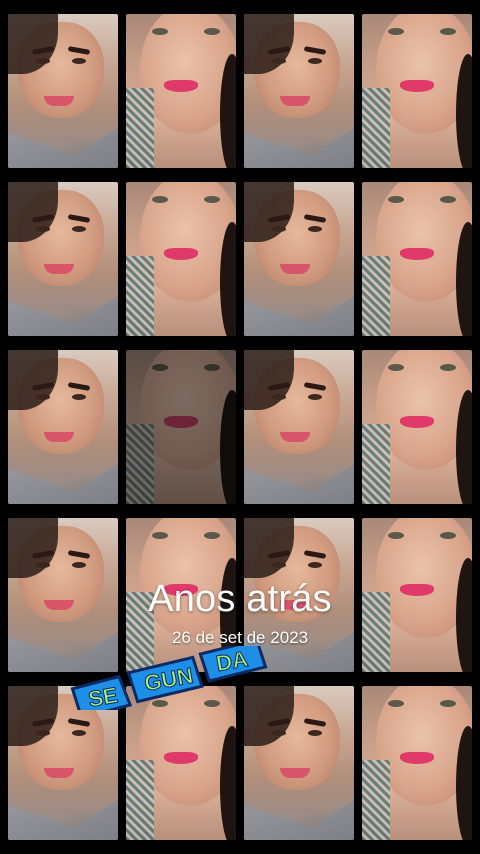 This screenshot has height=854, width=480. I want to click on memory-title: Anos atrás, so click(240, 599).